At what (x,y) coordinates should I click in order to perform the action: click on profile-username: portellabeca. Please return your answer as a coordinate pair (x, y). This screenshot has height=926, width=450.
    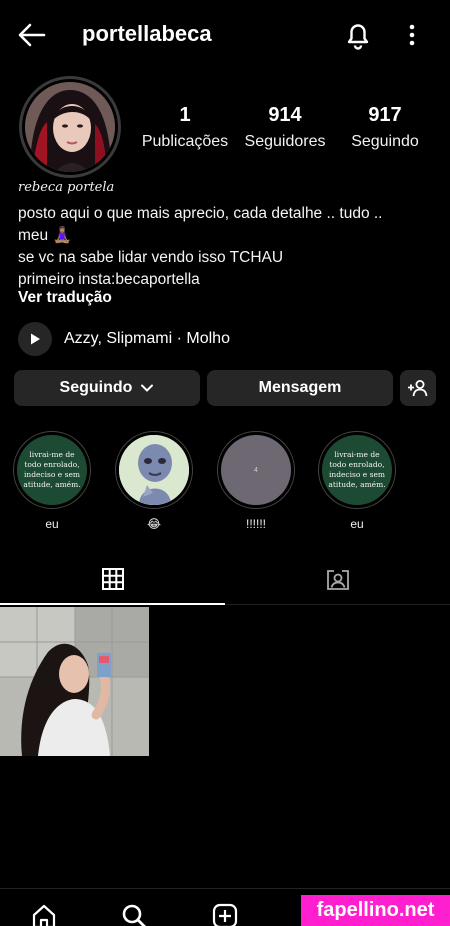
    Looking at the image, I should click on (147, 33).